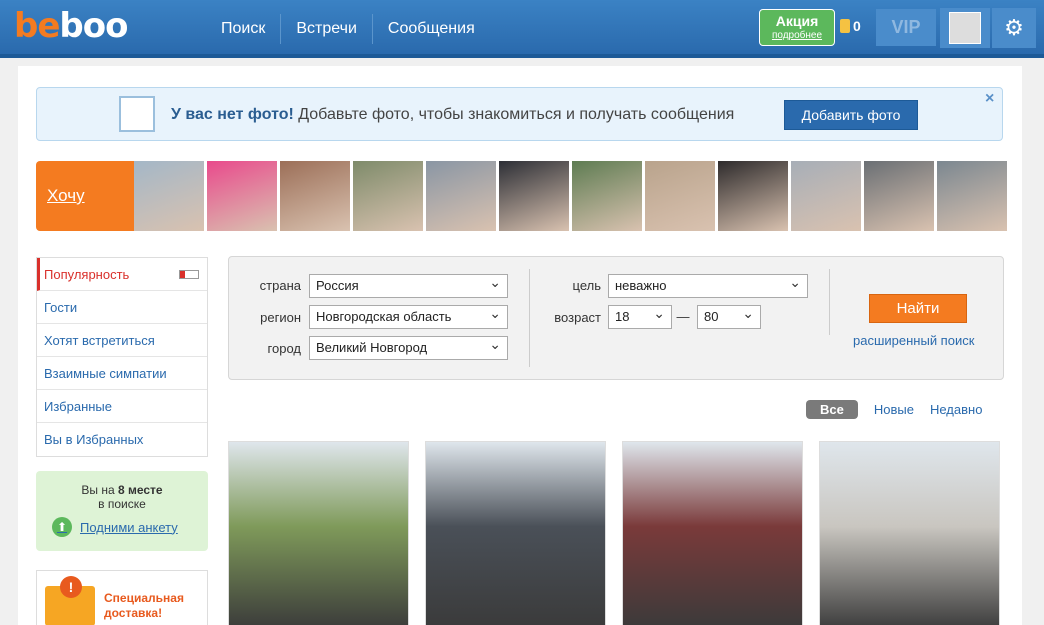 The image size is (1044, 625). I want to click on user-avatar-button, so click(965, 28).